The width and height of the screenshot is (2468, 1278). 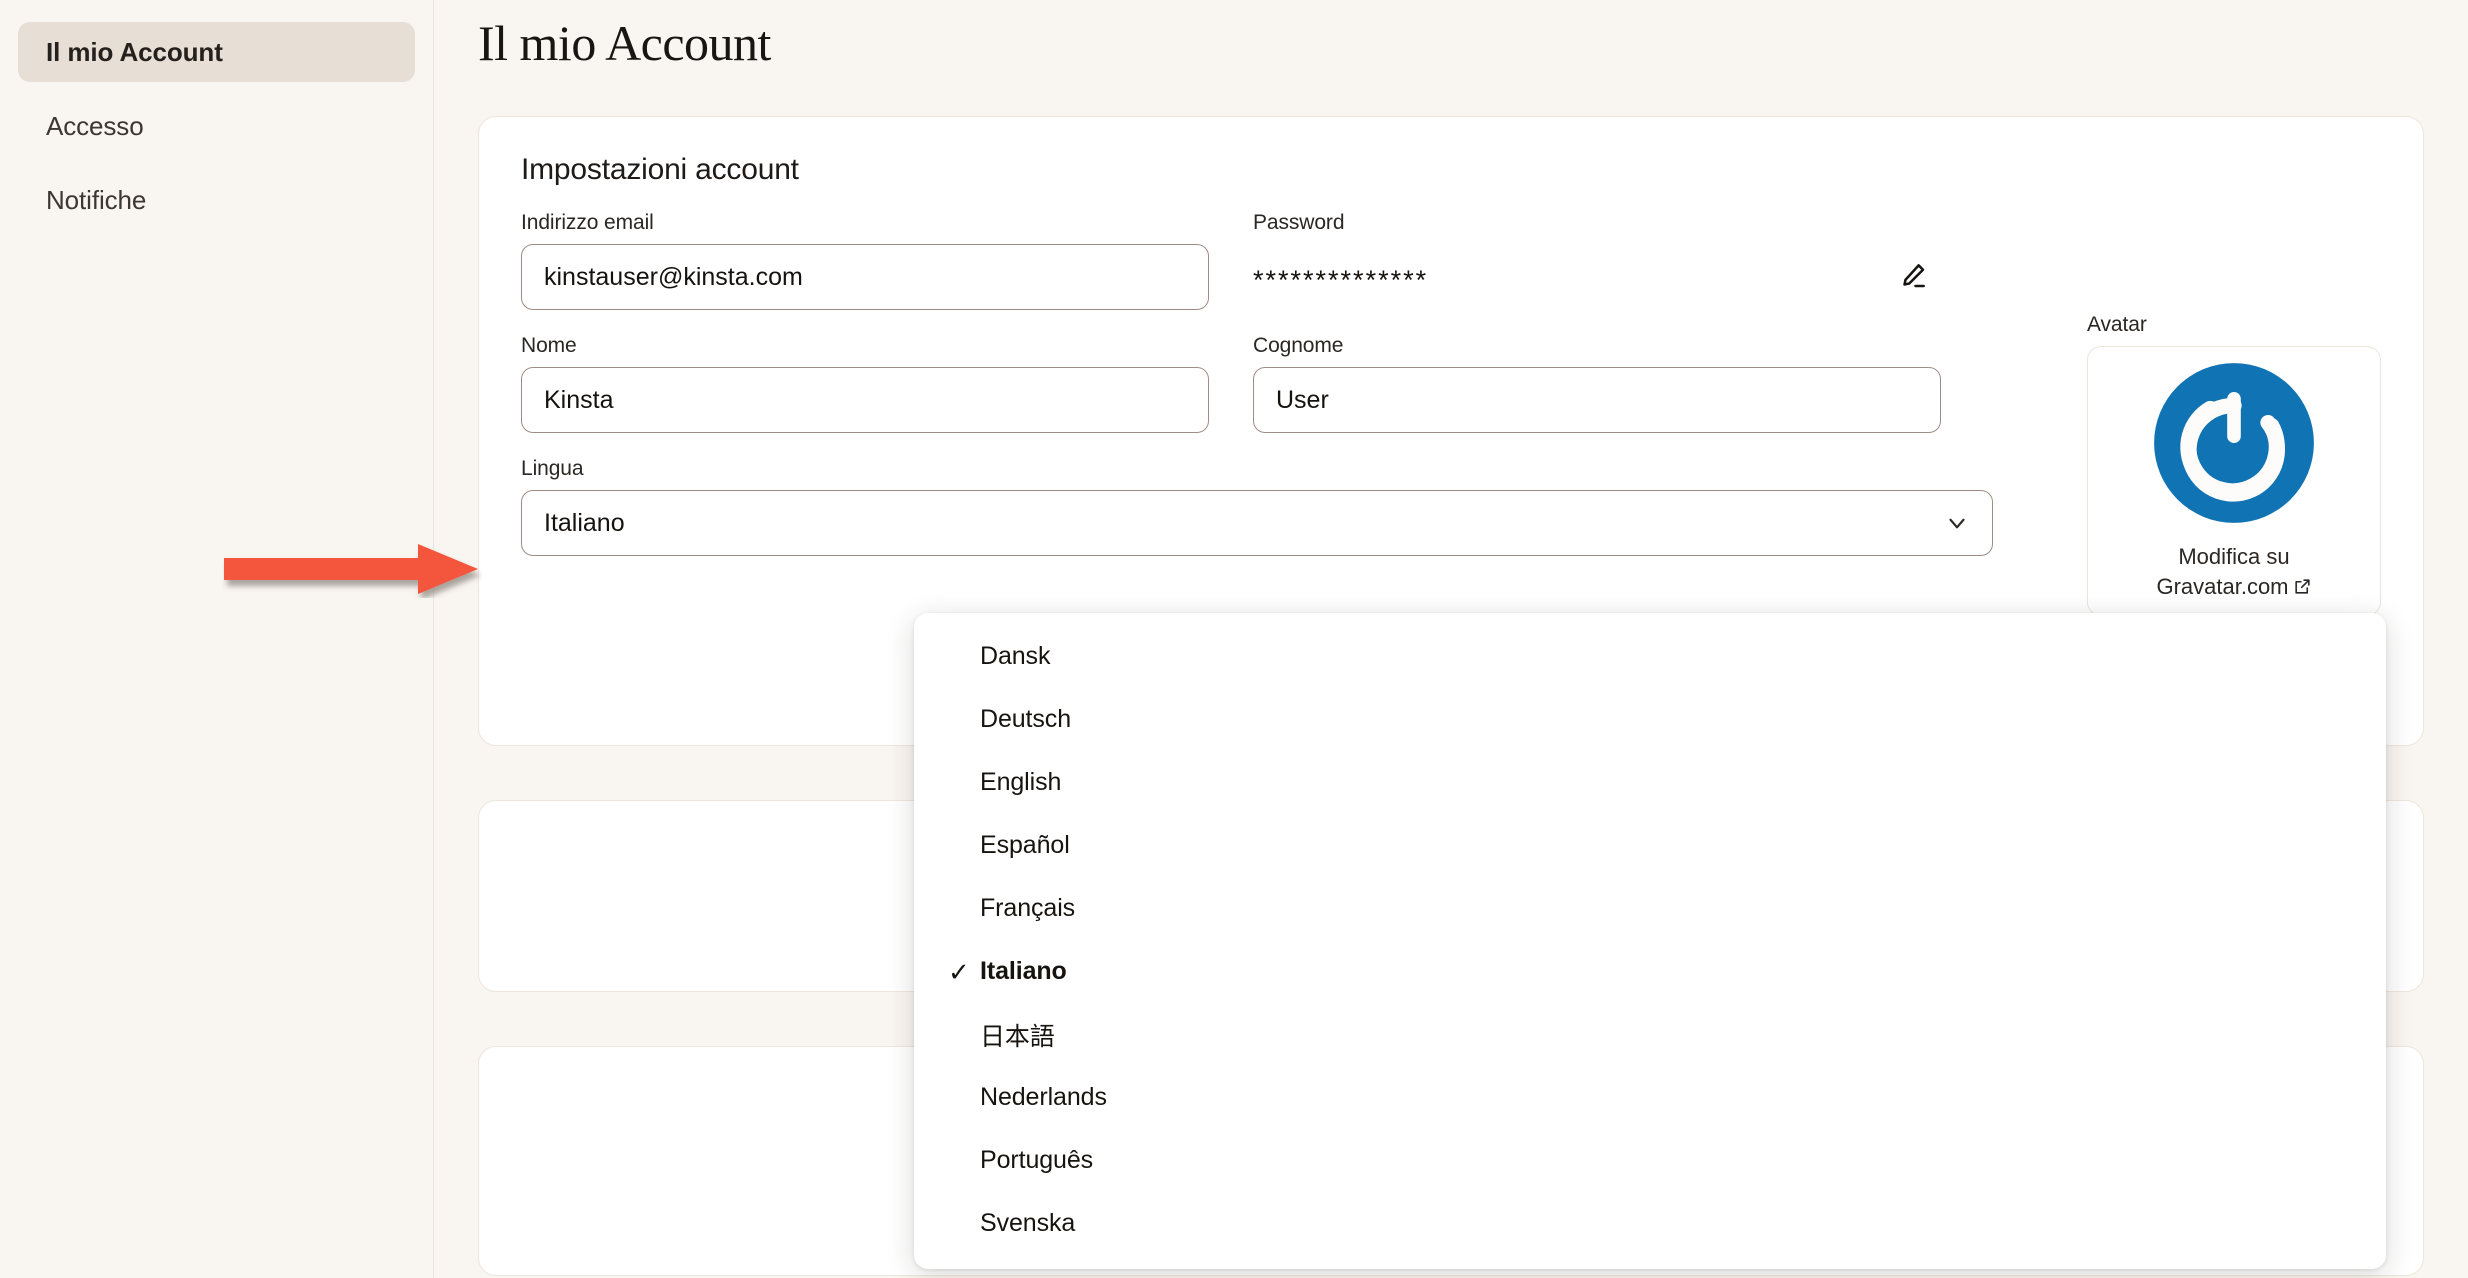 I want to click on sidebar-item-il-mio-account: Il mio Account, so click(x=216, y=52).